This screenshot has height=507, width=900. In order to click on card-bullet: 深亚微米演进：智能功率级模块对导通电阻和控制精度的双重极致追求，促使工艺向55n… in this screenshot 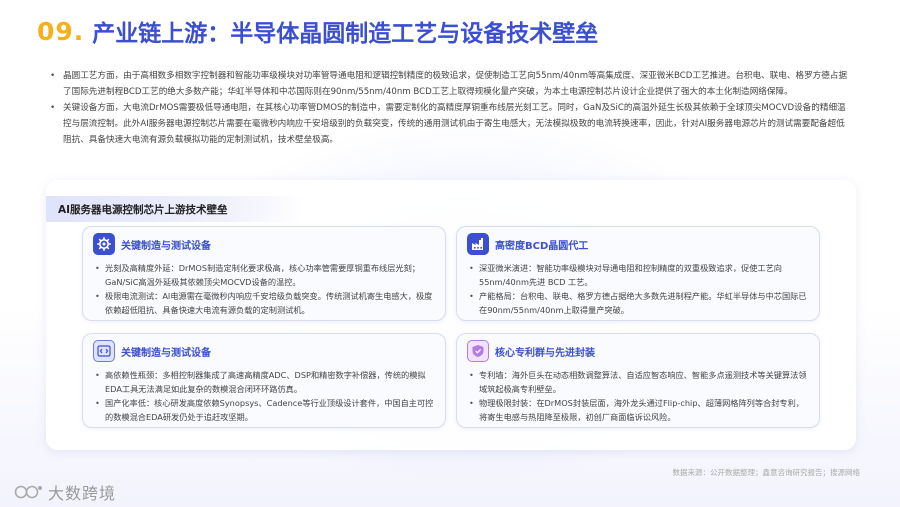, I will do `click(639, 275)`.